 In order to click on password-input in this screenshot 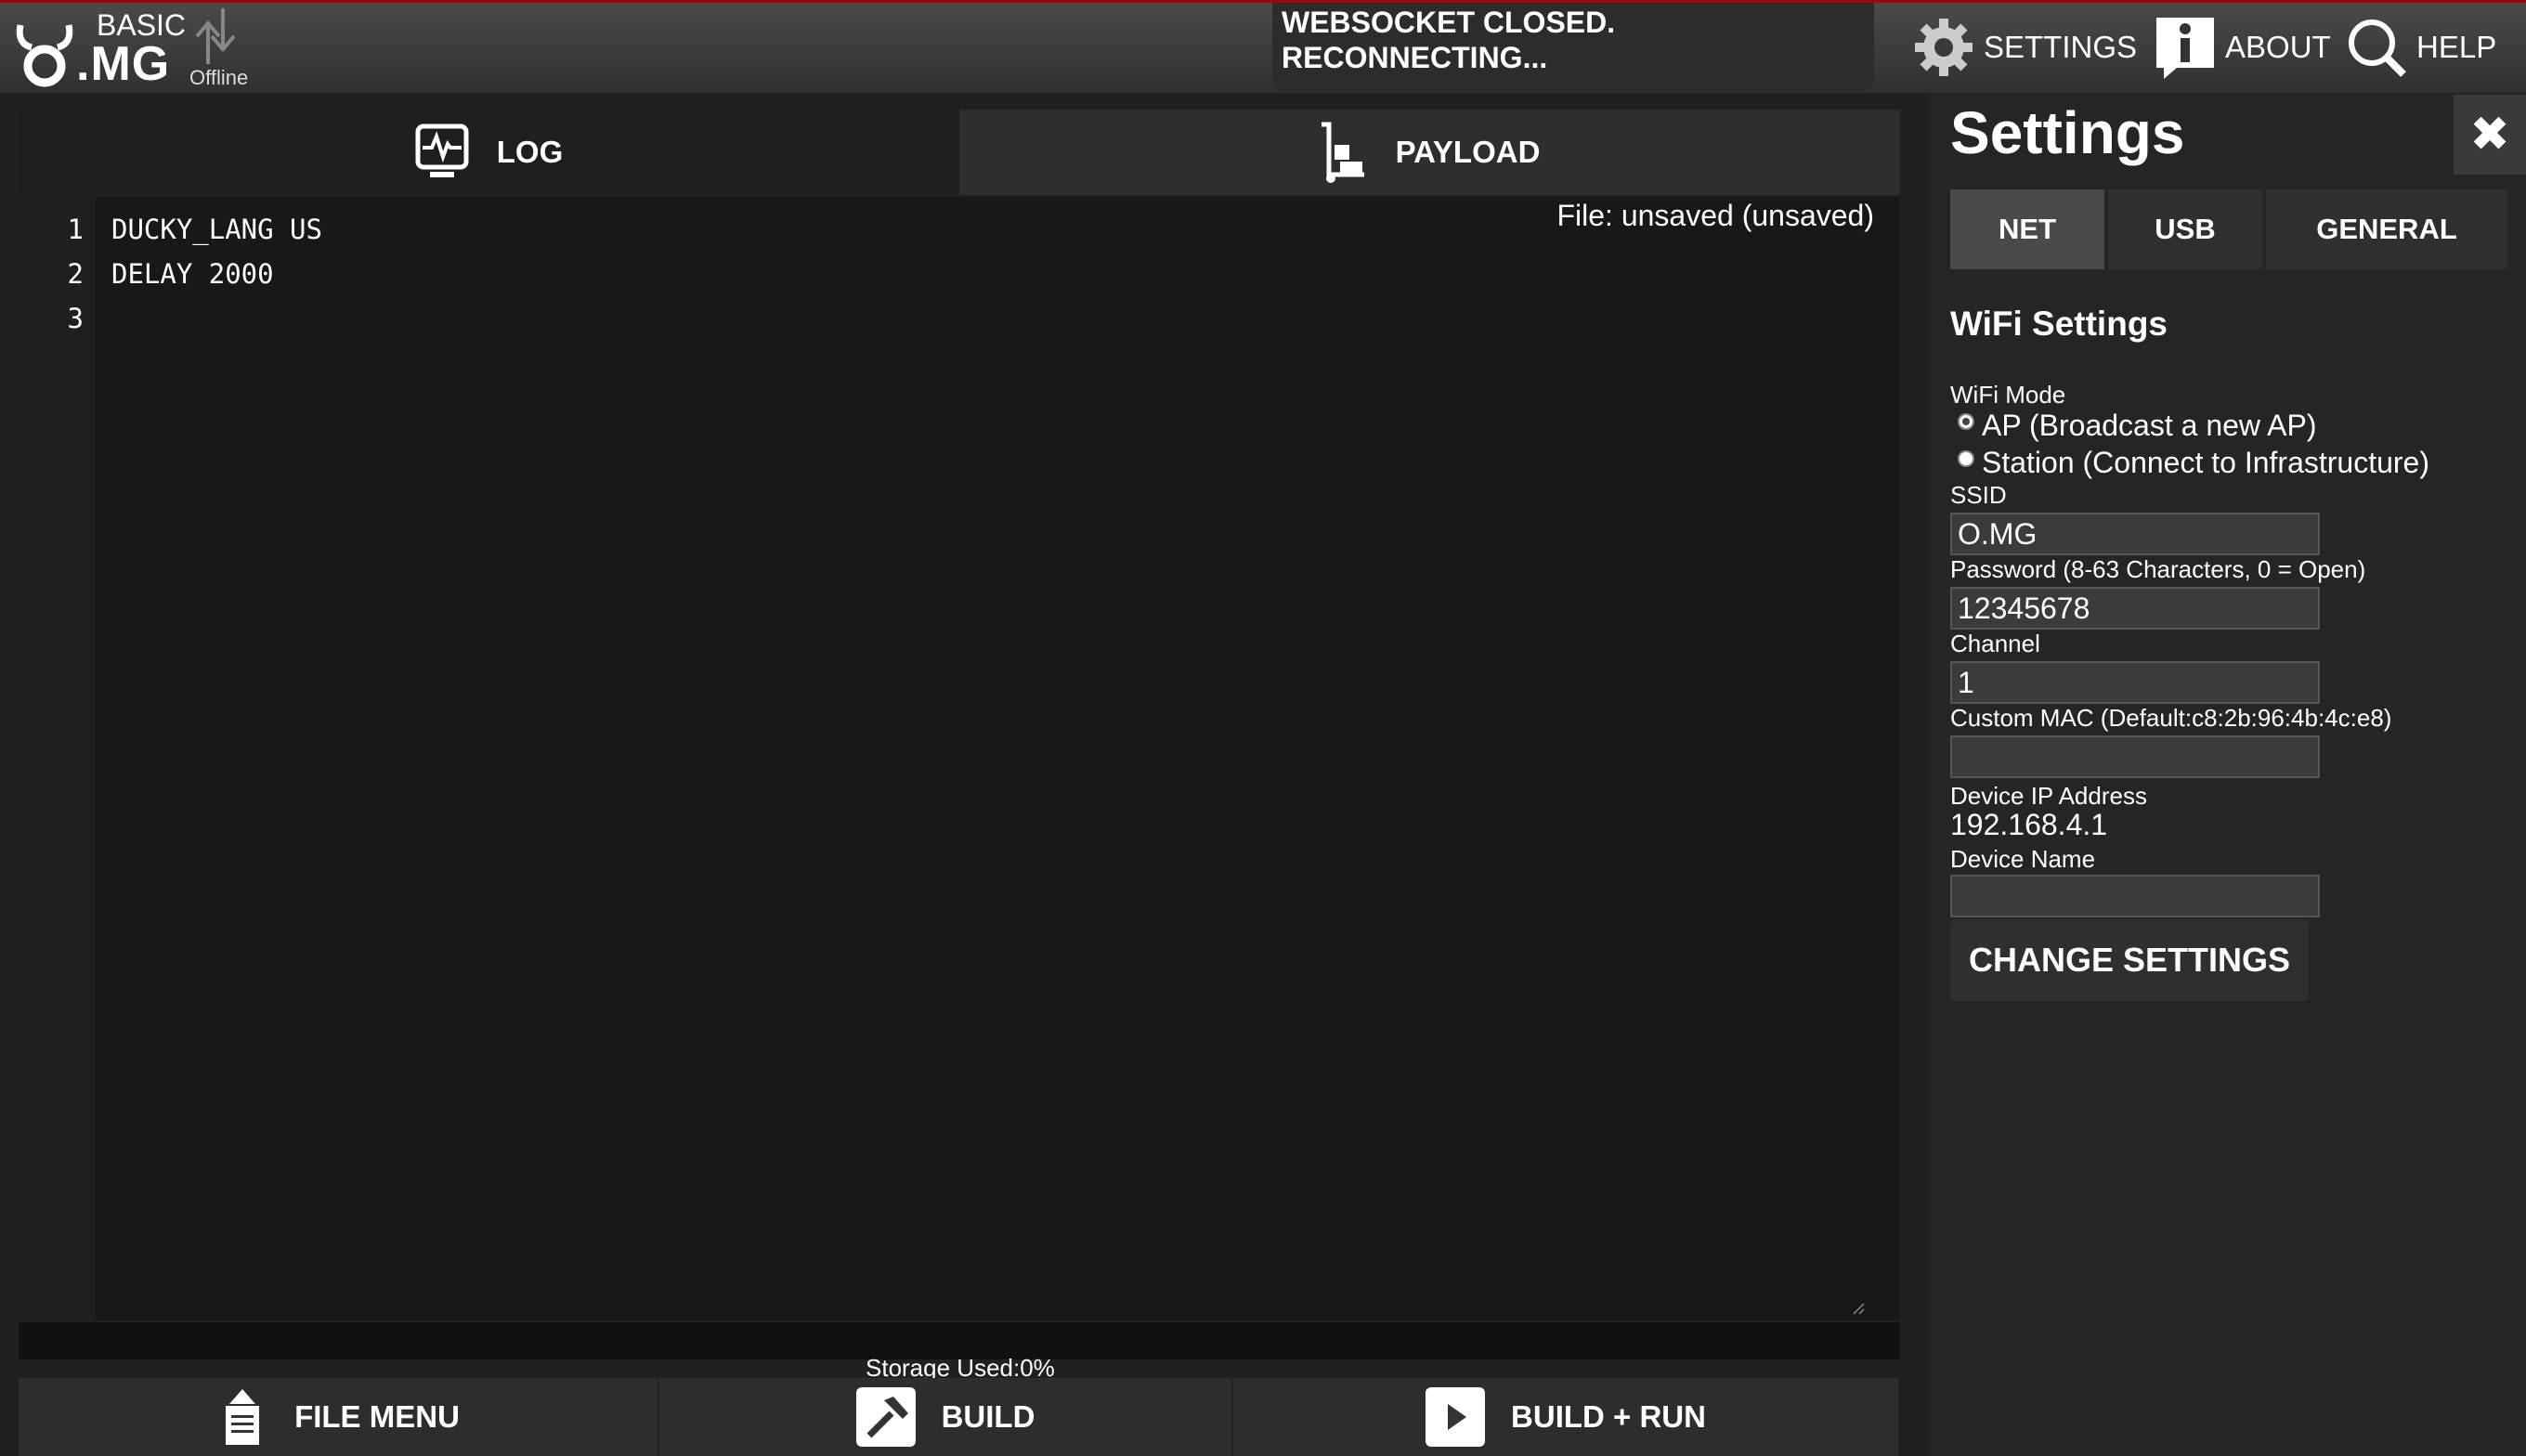, I will do `click(2135, 608)`.